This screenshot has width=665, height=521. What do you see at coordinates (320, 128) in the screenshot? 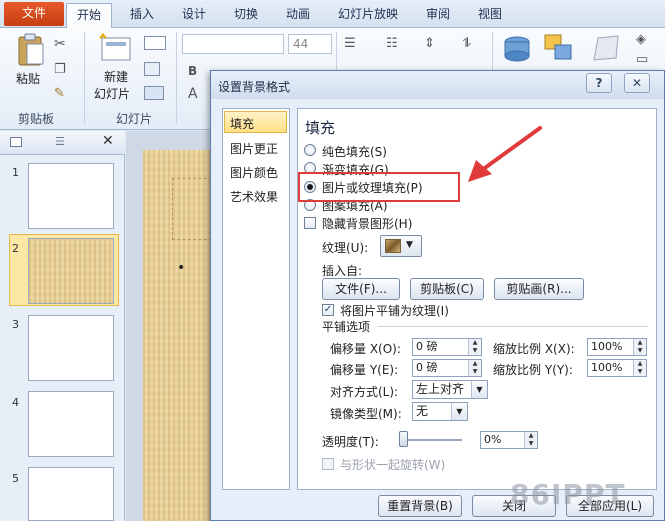
I see `section-heading: 填充` at bounding box center [320, 128].